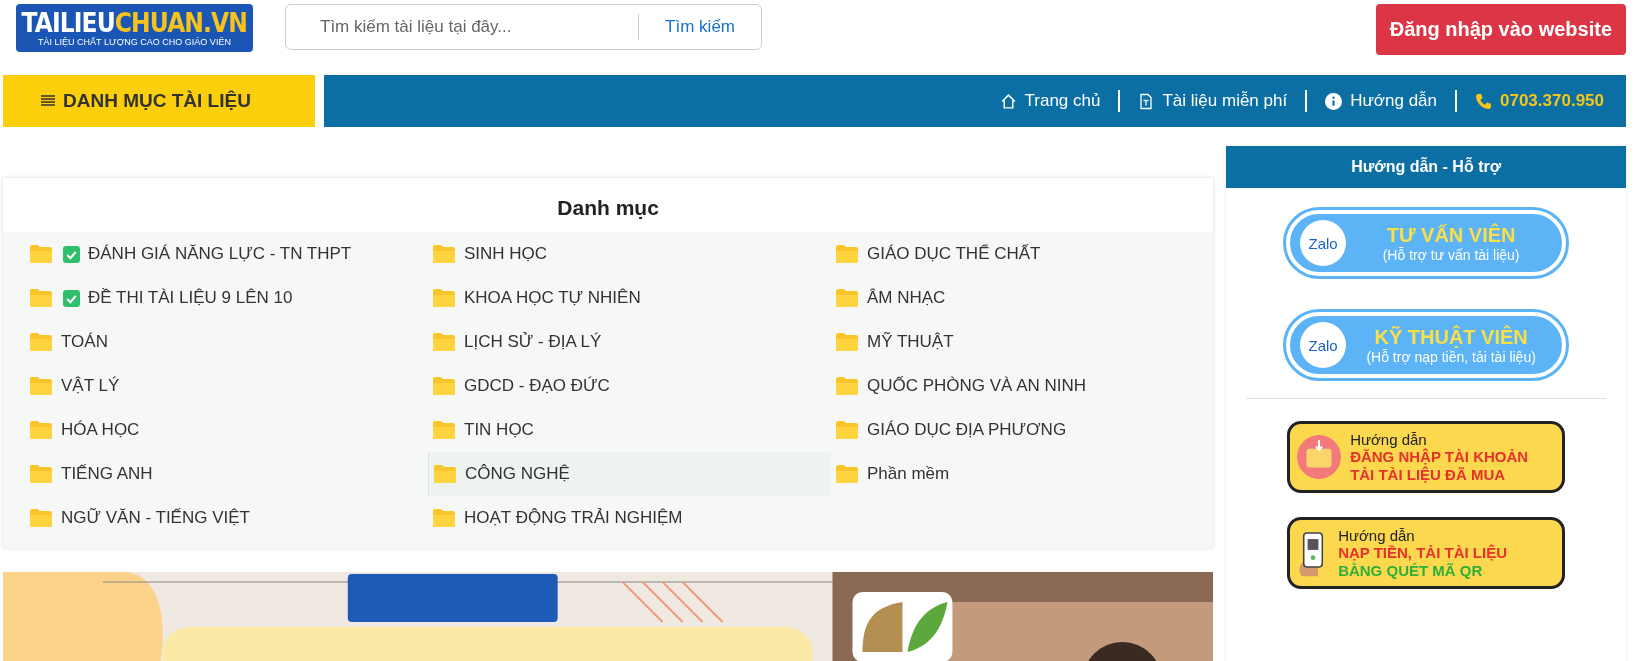  I want to click on contact-subtitle: (Hỗ trợ tư vấn tài liệu), so click(1451, 254).